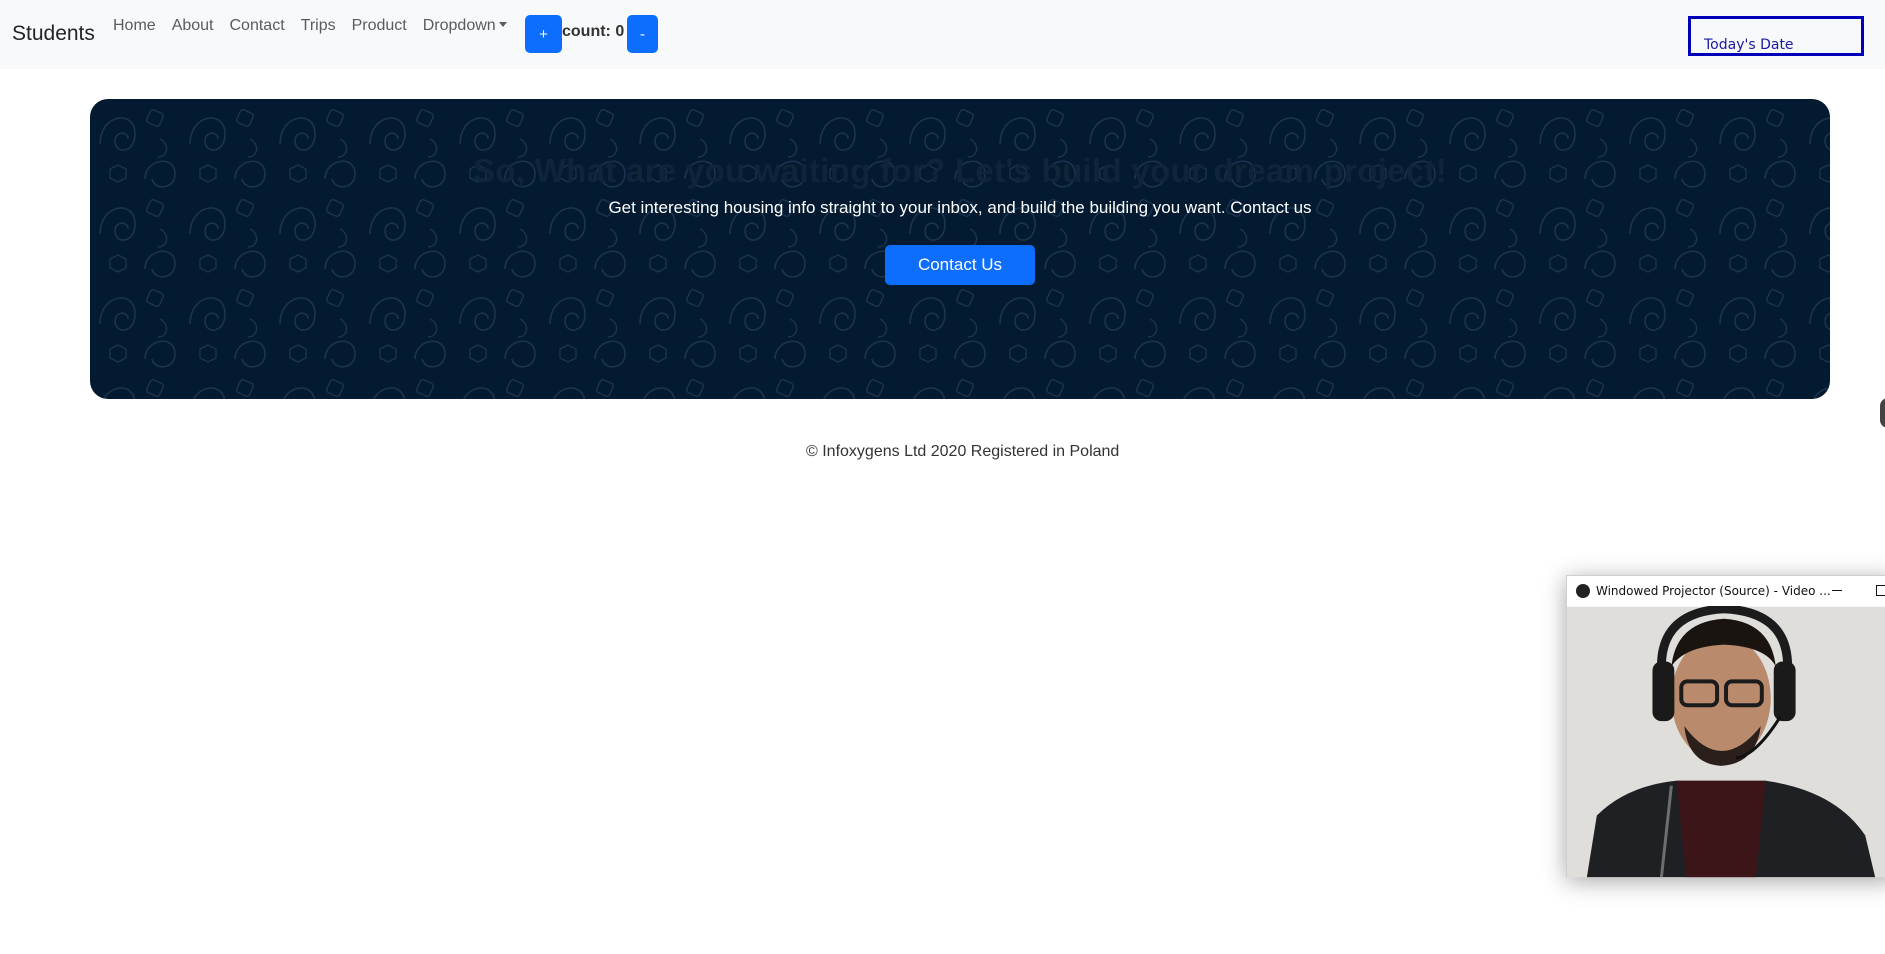 The height and width of the screenshot is (954, 1885). What do you see at coordinates (502, 24) in the screenshot?
I see `caret-down-icon` at bounding box center [502, 24].